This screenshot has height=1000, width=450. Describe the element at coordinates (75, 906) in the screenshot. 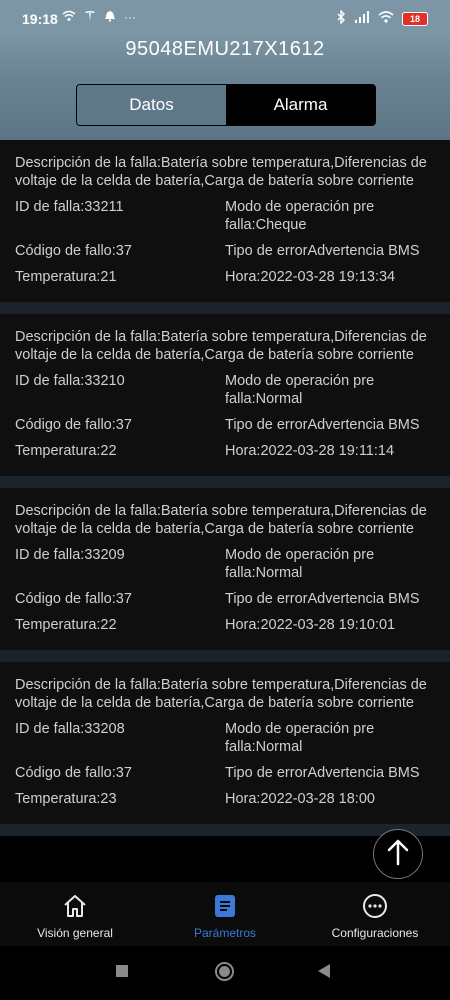

I see `home-icon` at that location.